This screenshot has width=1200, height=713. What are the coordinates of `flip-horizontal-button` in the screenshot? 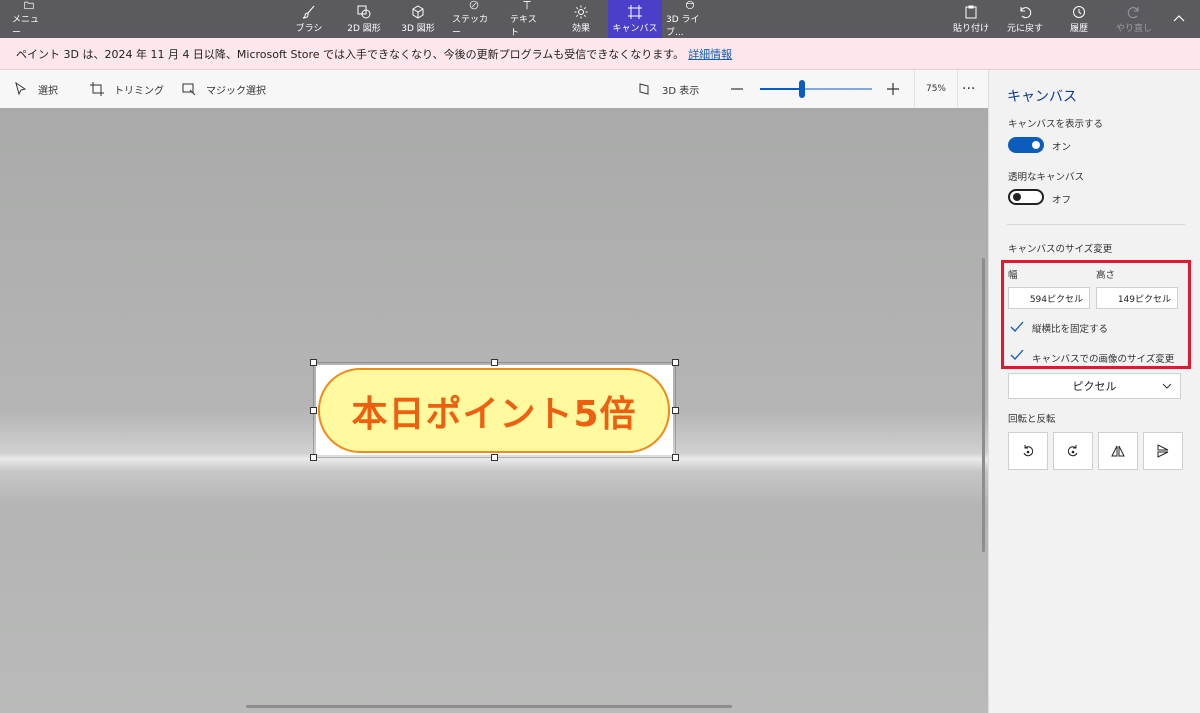 It's located at (1118, 451).